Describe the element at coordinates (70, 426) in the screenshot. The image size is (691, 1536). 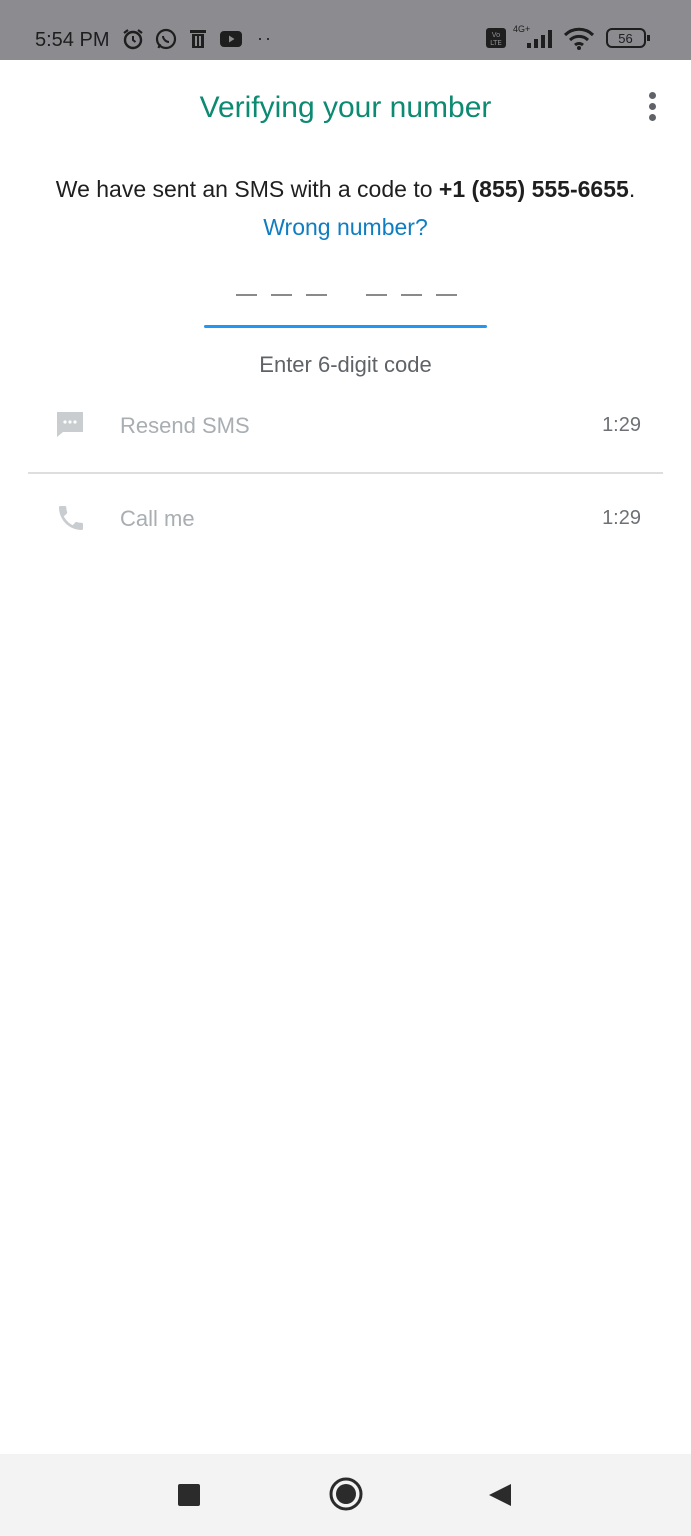
I see `message-icon` at that location.